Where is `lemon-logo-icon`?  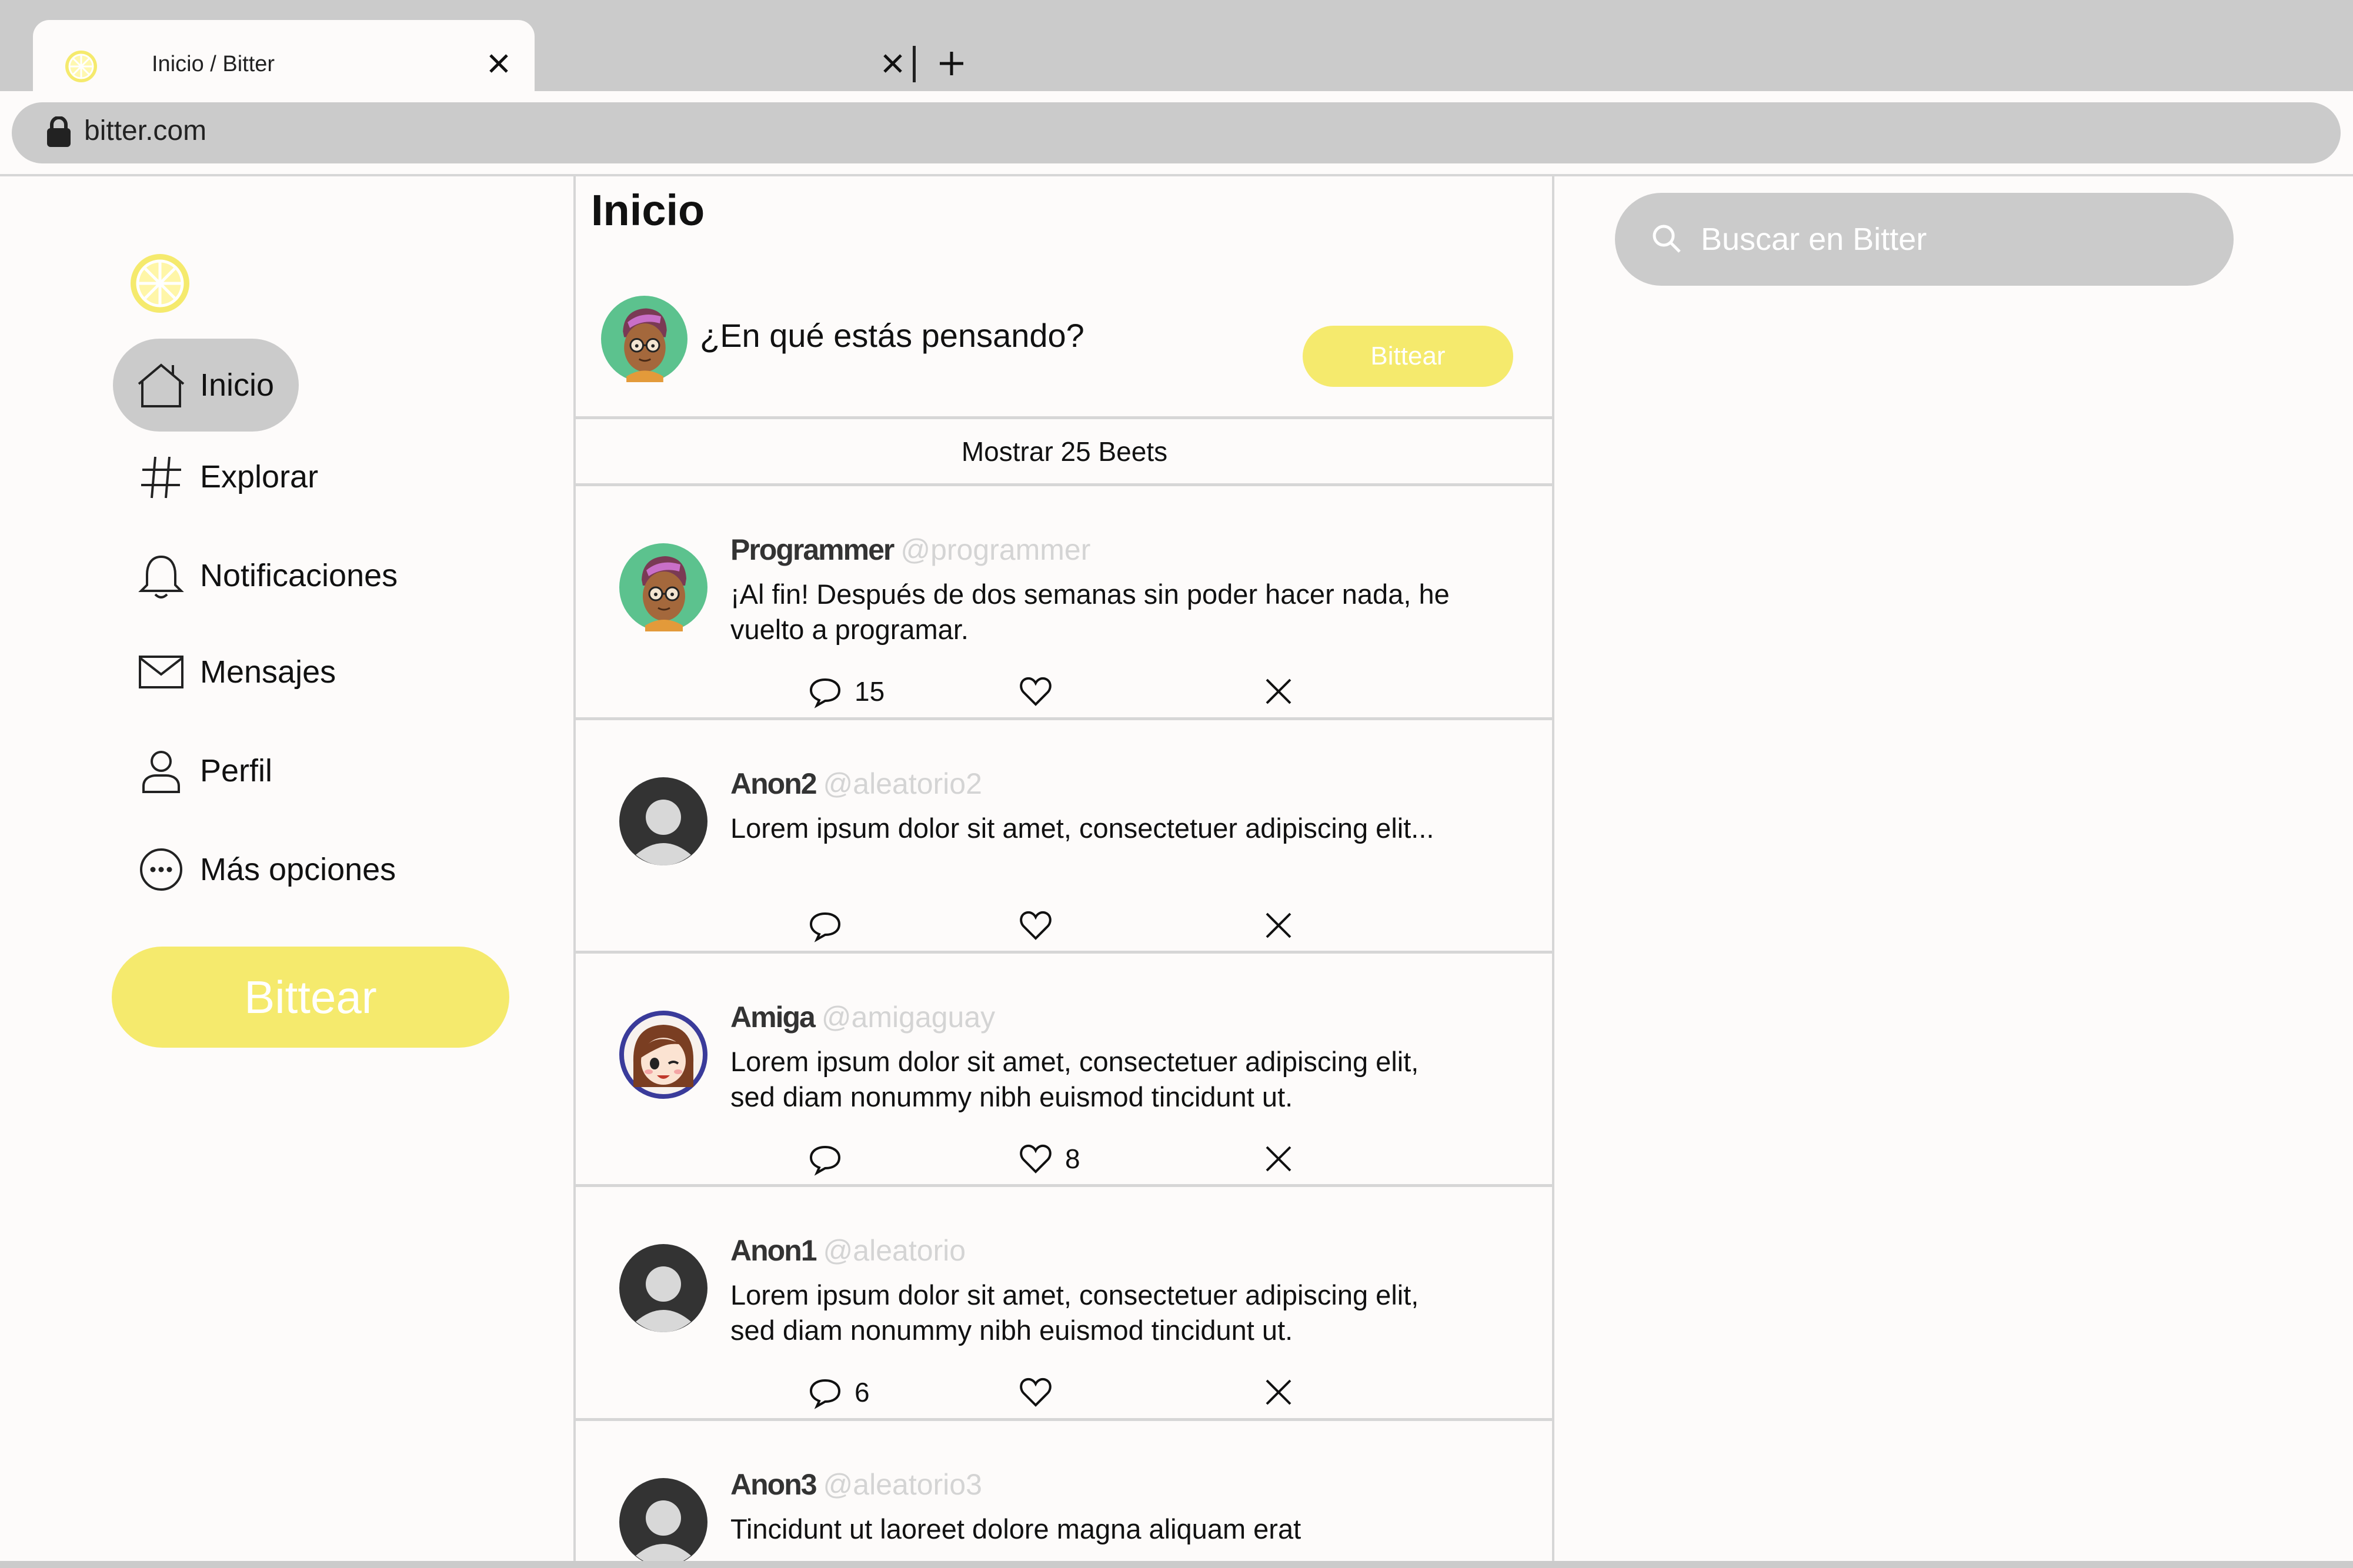 lemon-logo-icon is located at coordinates (160, 284).